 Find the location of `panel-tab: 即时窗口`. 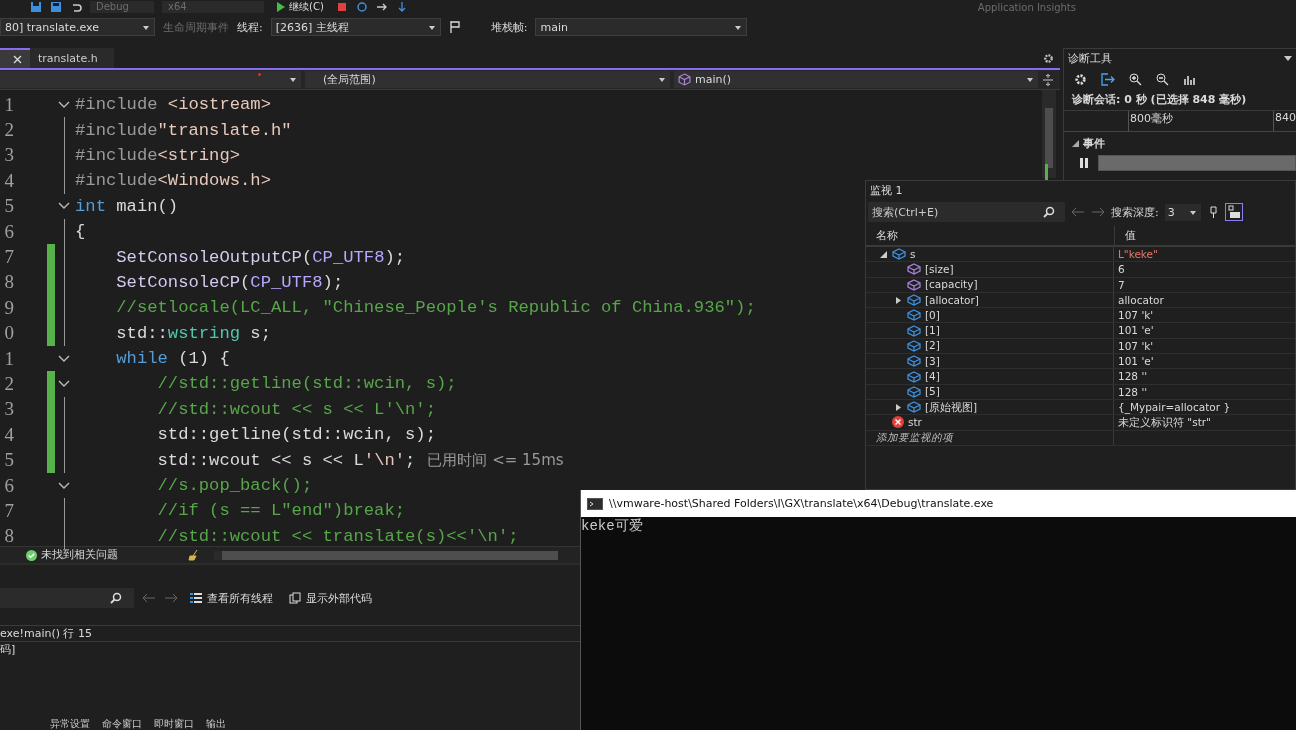

panel-tab: 即时窗口 is located at coordinates (174, 723).